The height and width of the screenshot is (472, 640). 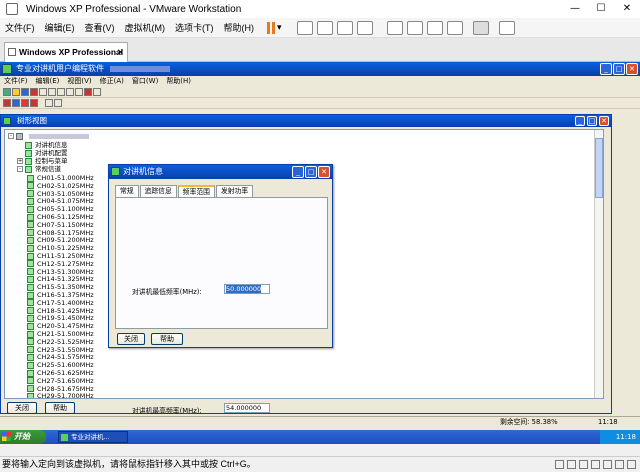 I want to click on clone-icon, so click(x=34, y=103).